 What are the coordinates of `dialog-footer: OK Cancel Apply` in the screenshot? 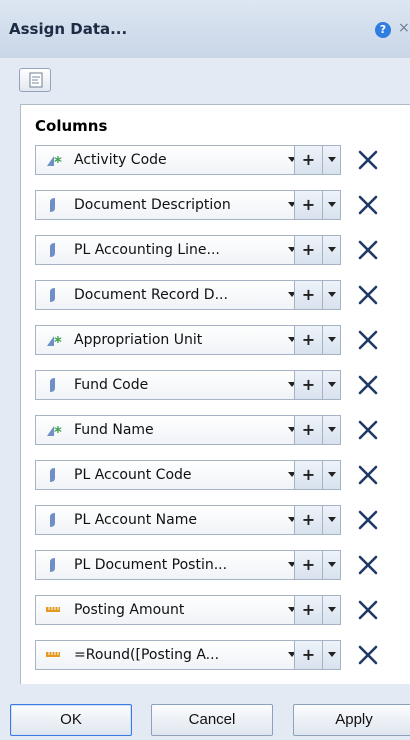 It's located at (205, 712).